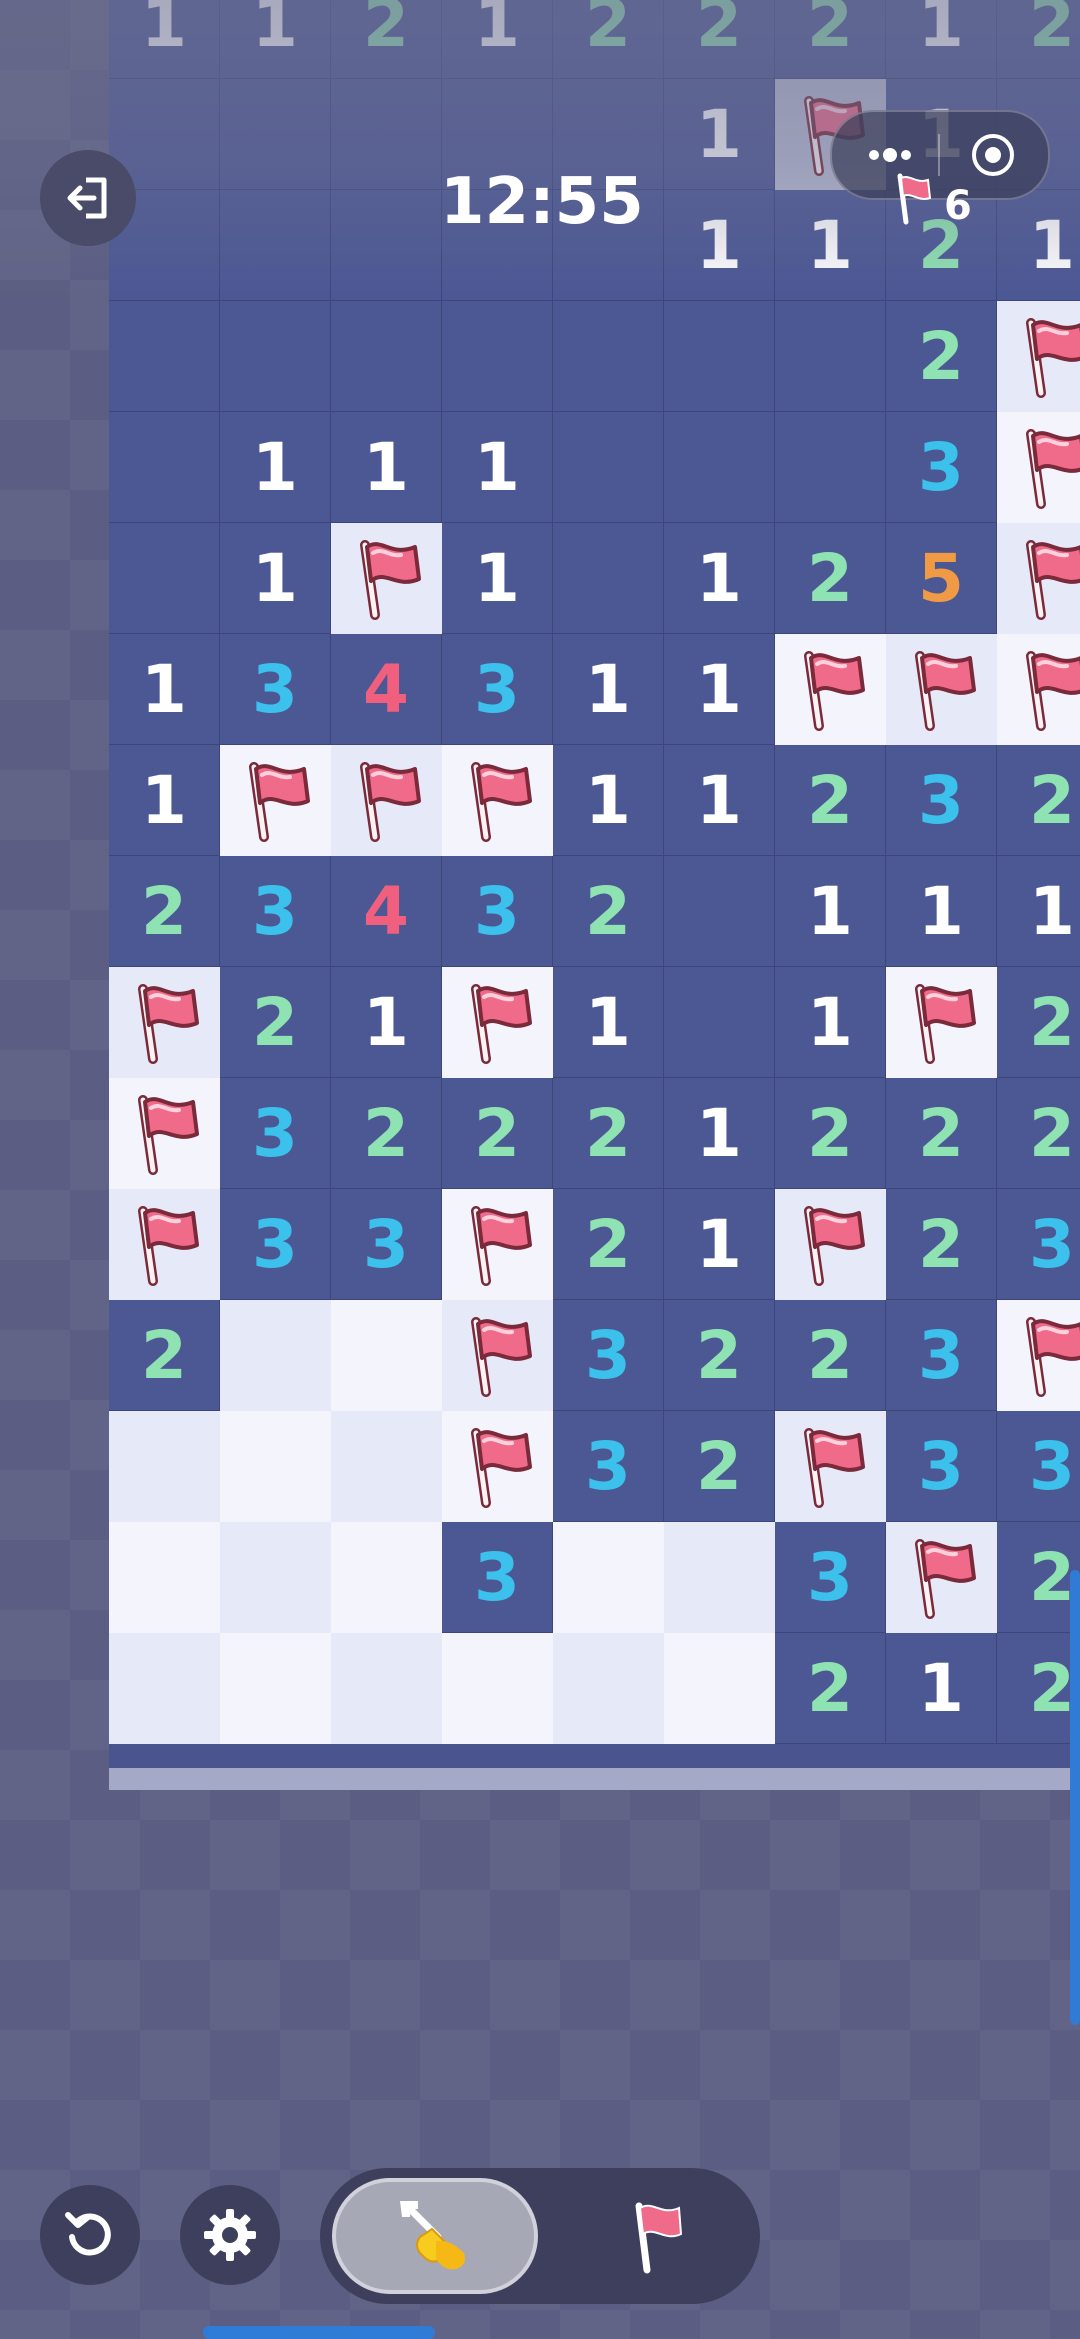  What do you see at coordinates (1075, 1797) in the screenshot?
I see `scrollbar` at bounding box center [1075, 1797].